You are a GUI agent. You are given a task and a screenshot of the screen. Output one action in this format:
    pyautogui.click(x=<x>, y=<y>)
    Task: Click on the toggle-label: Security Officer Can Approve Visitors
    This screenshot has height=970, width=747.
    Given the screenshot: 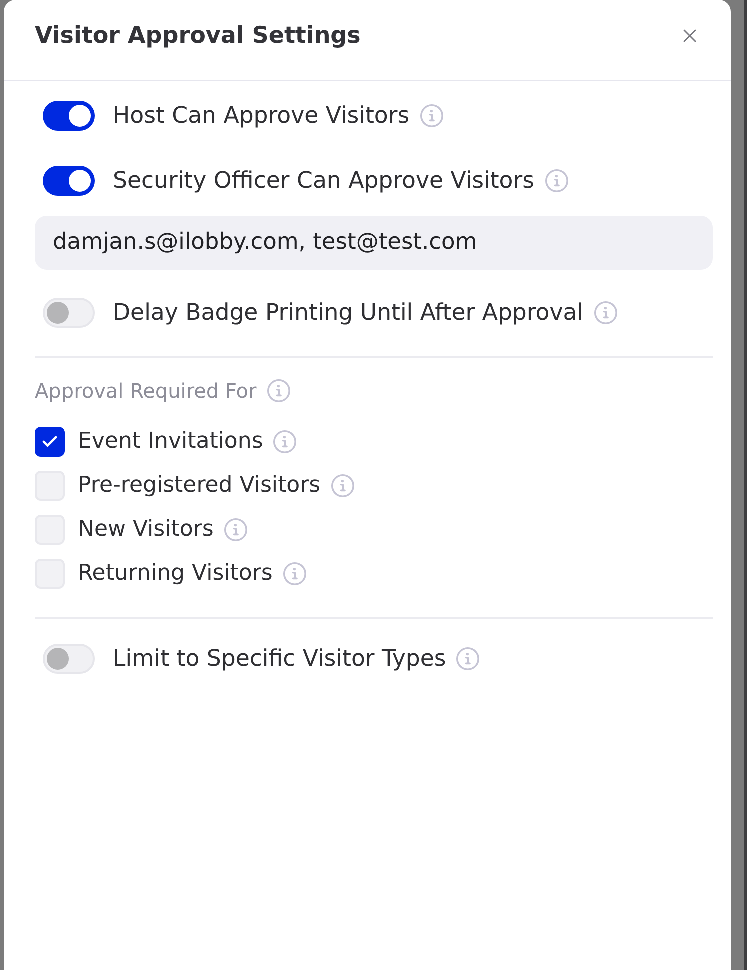 What is the action you would take?
    pyautogui.click(x=323, y=181)
    